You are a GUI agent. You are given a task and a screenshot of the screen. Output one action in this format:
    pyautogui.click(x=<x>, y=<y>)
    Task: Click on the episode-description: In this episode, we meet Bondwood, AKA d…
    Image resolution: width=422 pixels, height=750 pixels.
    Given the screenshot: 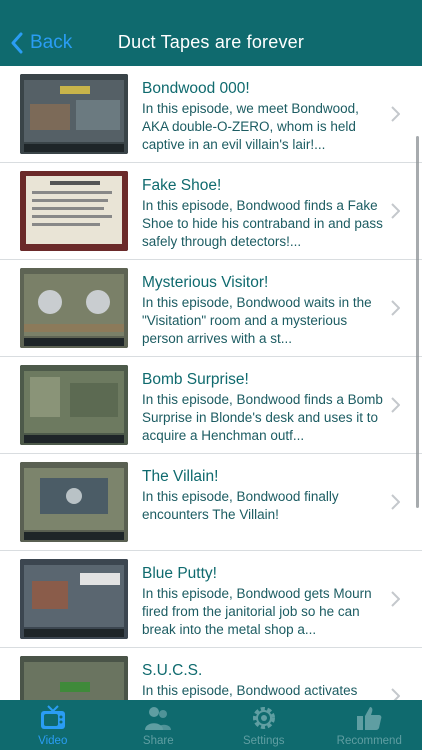 What is the action you would take?
    pyautogui.click(x=250, y=126)
    